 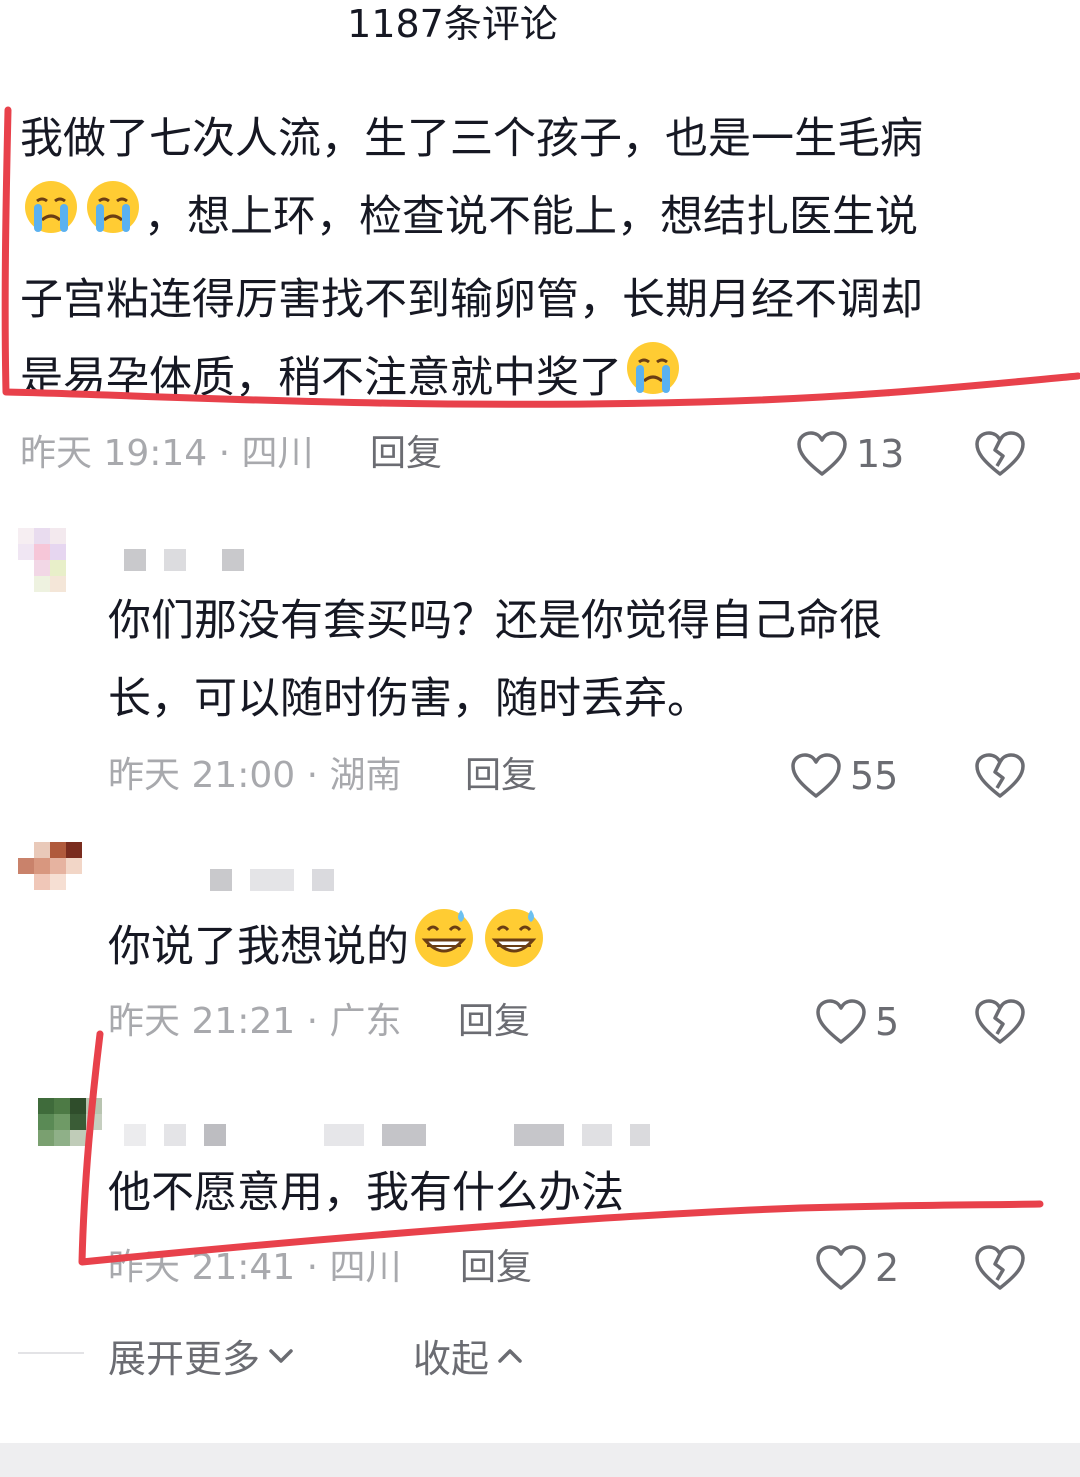 What do you see at coordinates (844, 776) in the screenshot?
I see `comment-2-like-button: 55` at bounding box center [844, 776].